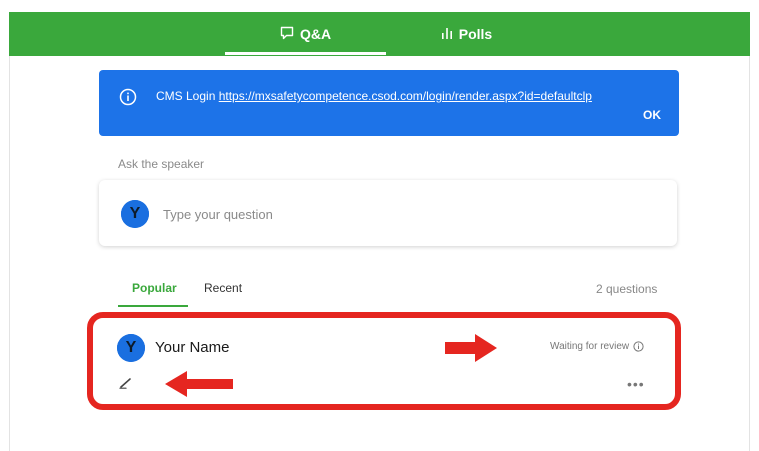 This screenshot has height=451, width=759. I want to click on bar-chart-icon, so click(447, 34).